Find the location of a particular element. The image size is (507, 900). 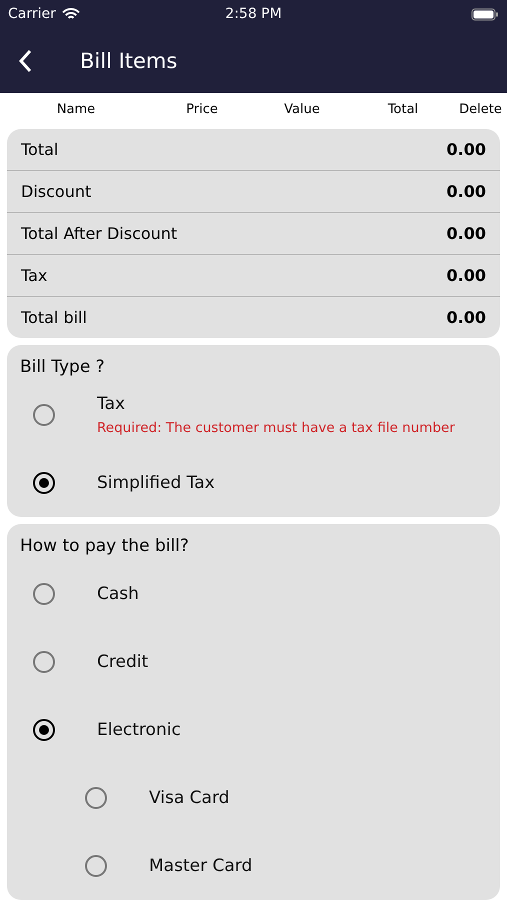

carrier-label: Carrier is located at coordinates (32, 14).